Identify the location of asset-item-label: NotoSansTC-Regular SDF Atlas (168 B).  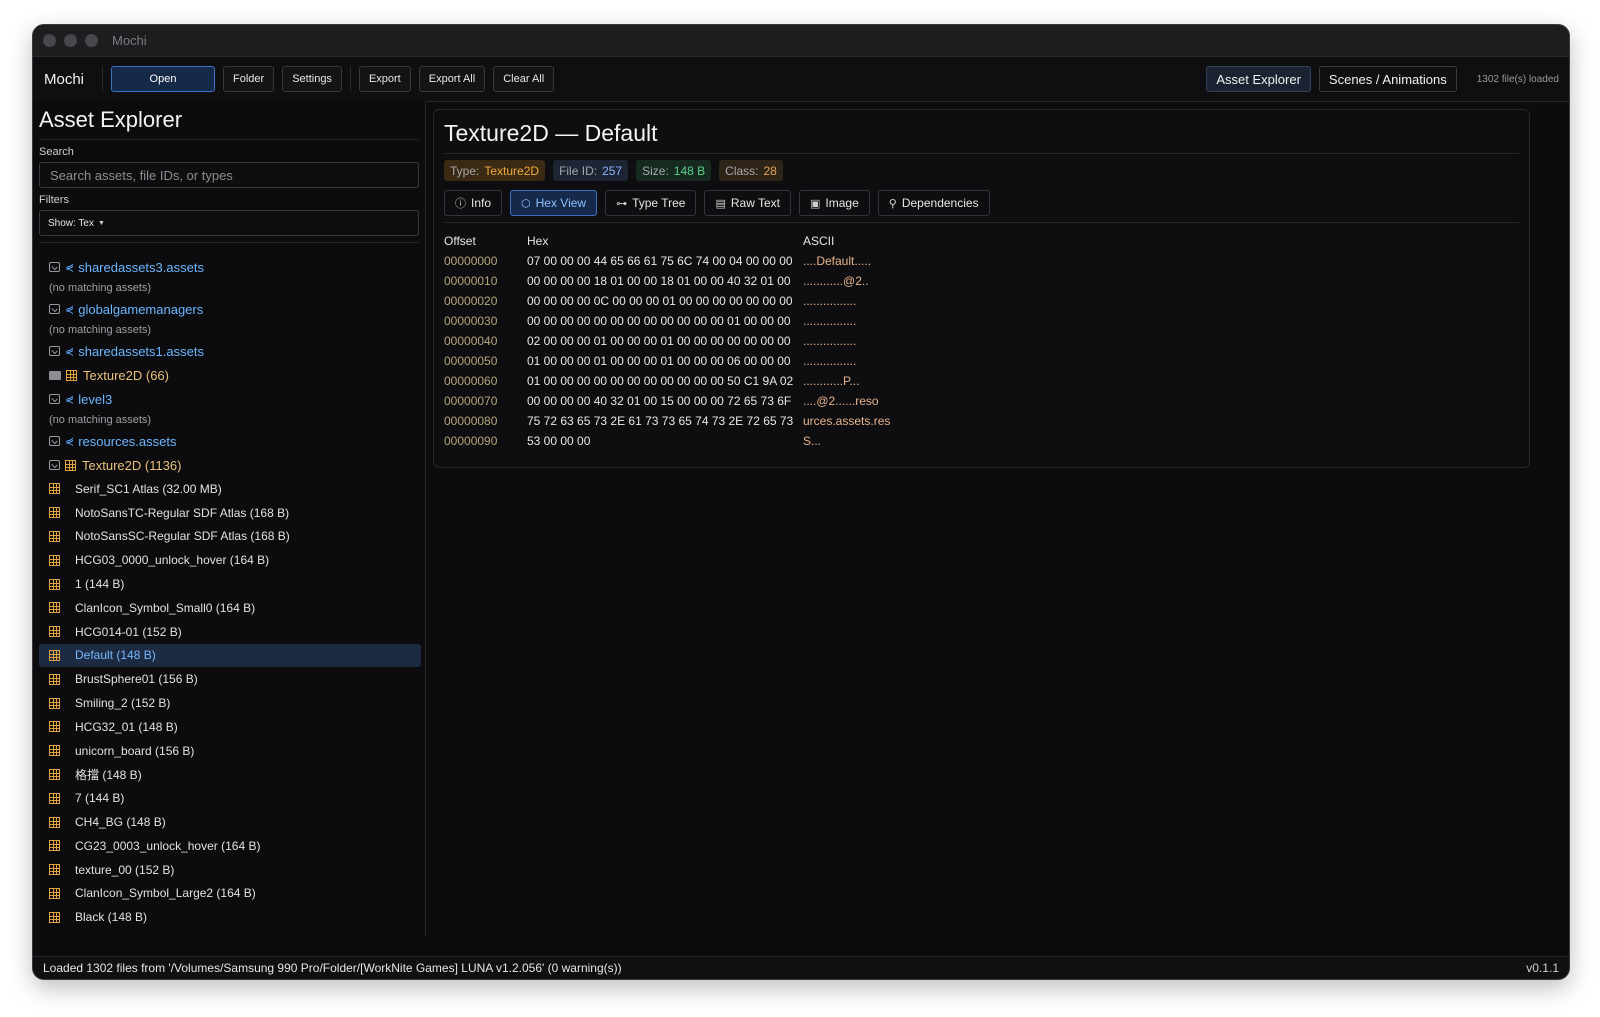
(182, 512).